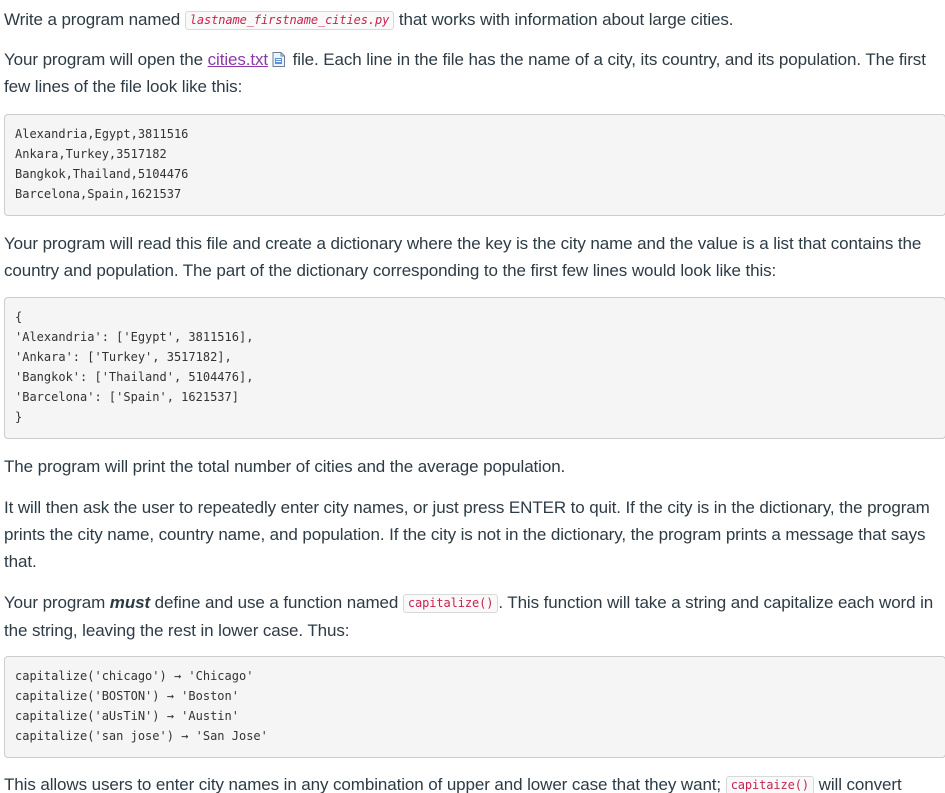 The height and width of the screenshot is (793, 945). Describe the element at coordinates (858, 784) in the screenshot. I see `final-text-after: will convert` at that location.